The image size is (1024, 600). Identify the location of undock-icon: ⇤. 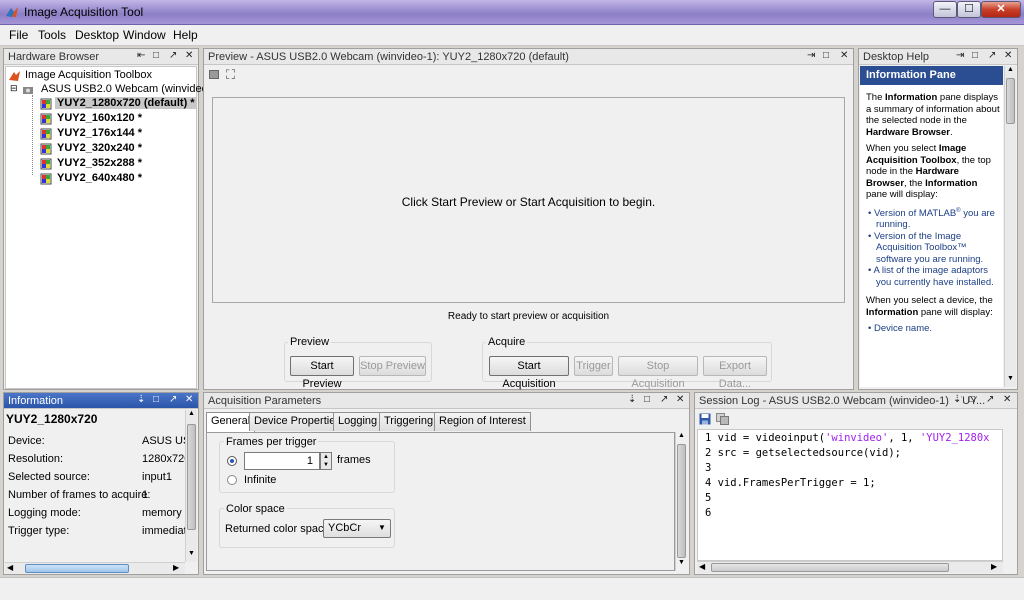
(141, 55).